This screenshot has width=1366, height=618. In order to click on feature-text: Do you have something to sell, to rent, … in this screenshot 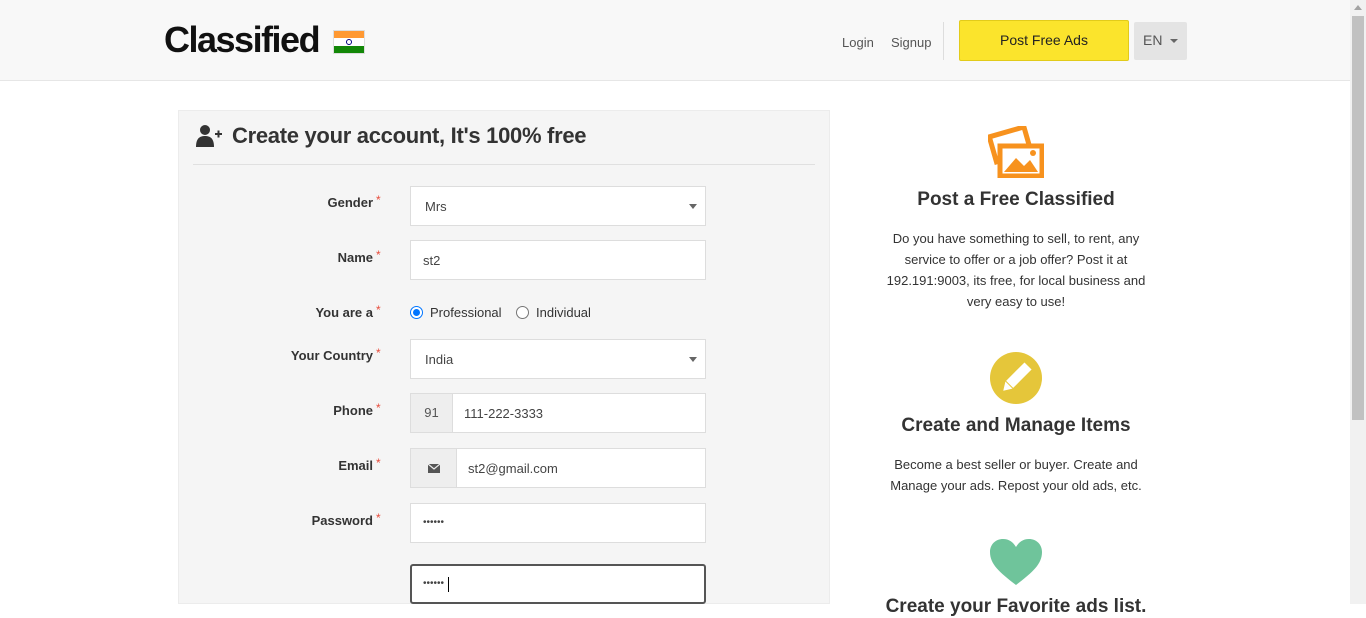, I will do `click(1016, 270)`.